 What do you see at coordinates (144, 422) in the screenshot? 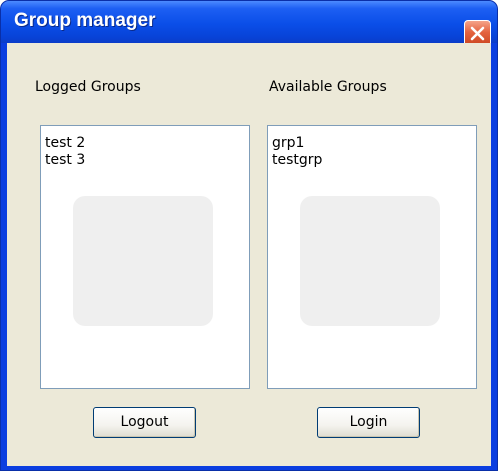
I see `logout-button: Logout` at bounding box center [144, 422].